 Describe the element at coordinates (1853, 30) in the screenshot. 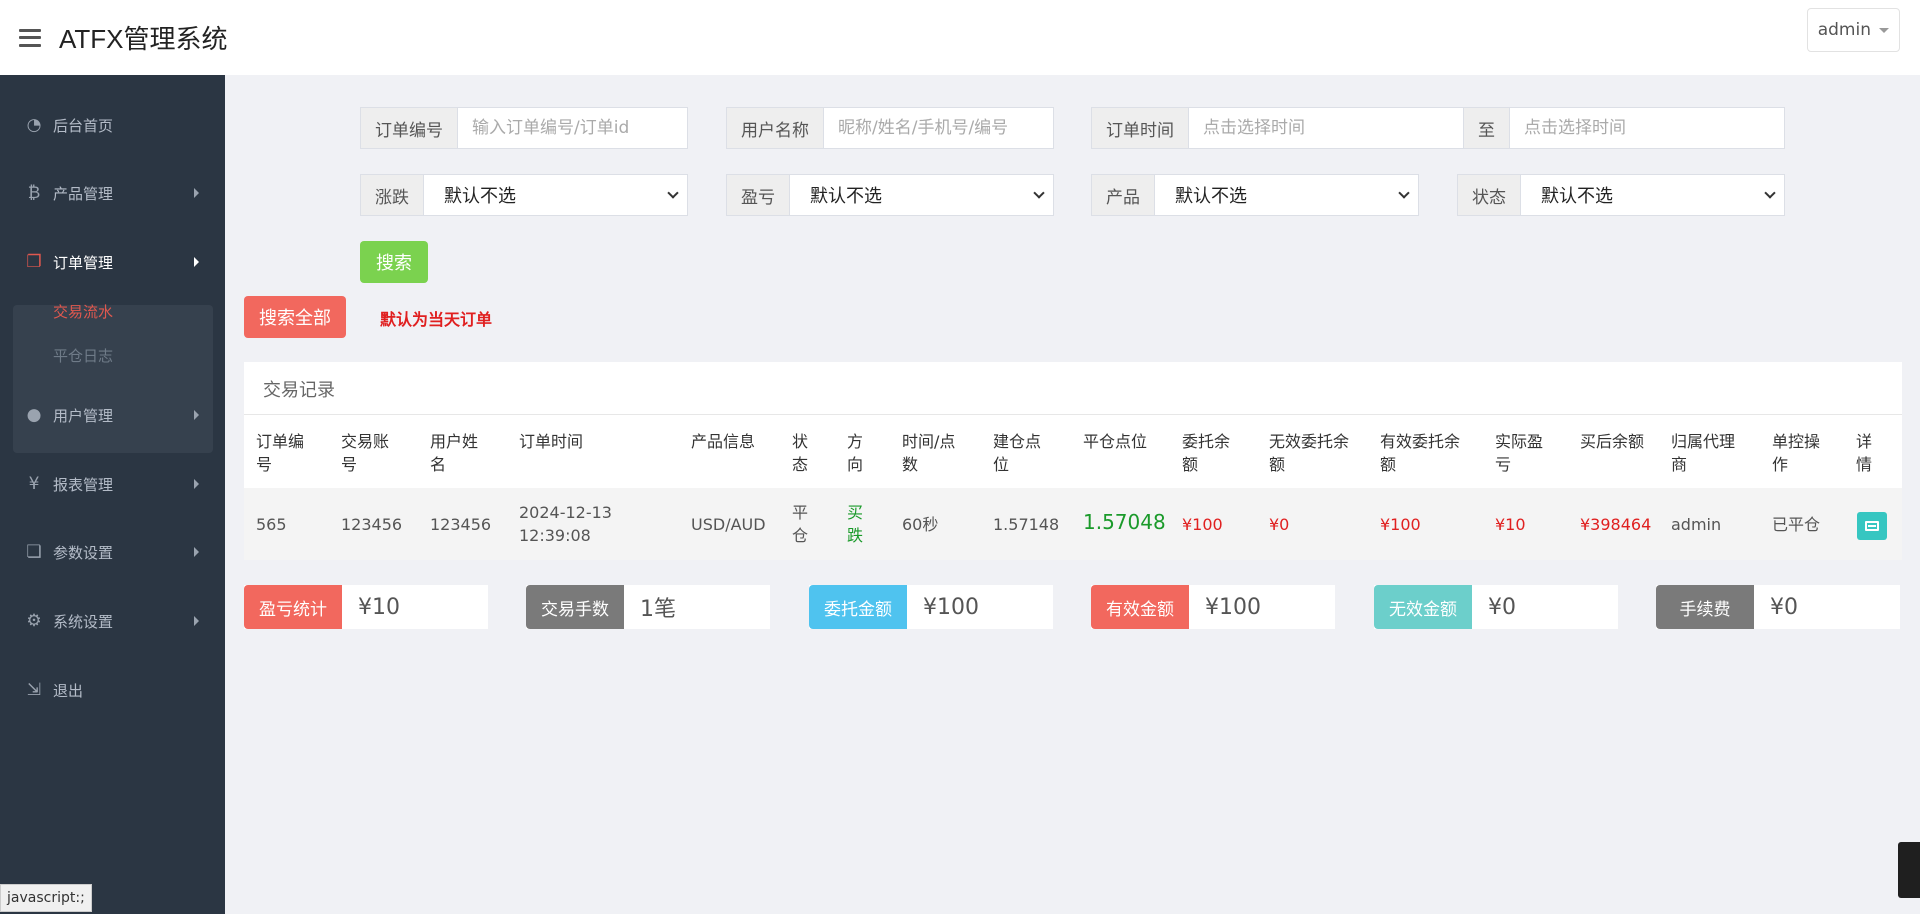

I see `user-dropdown: admin` at that location.